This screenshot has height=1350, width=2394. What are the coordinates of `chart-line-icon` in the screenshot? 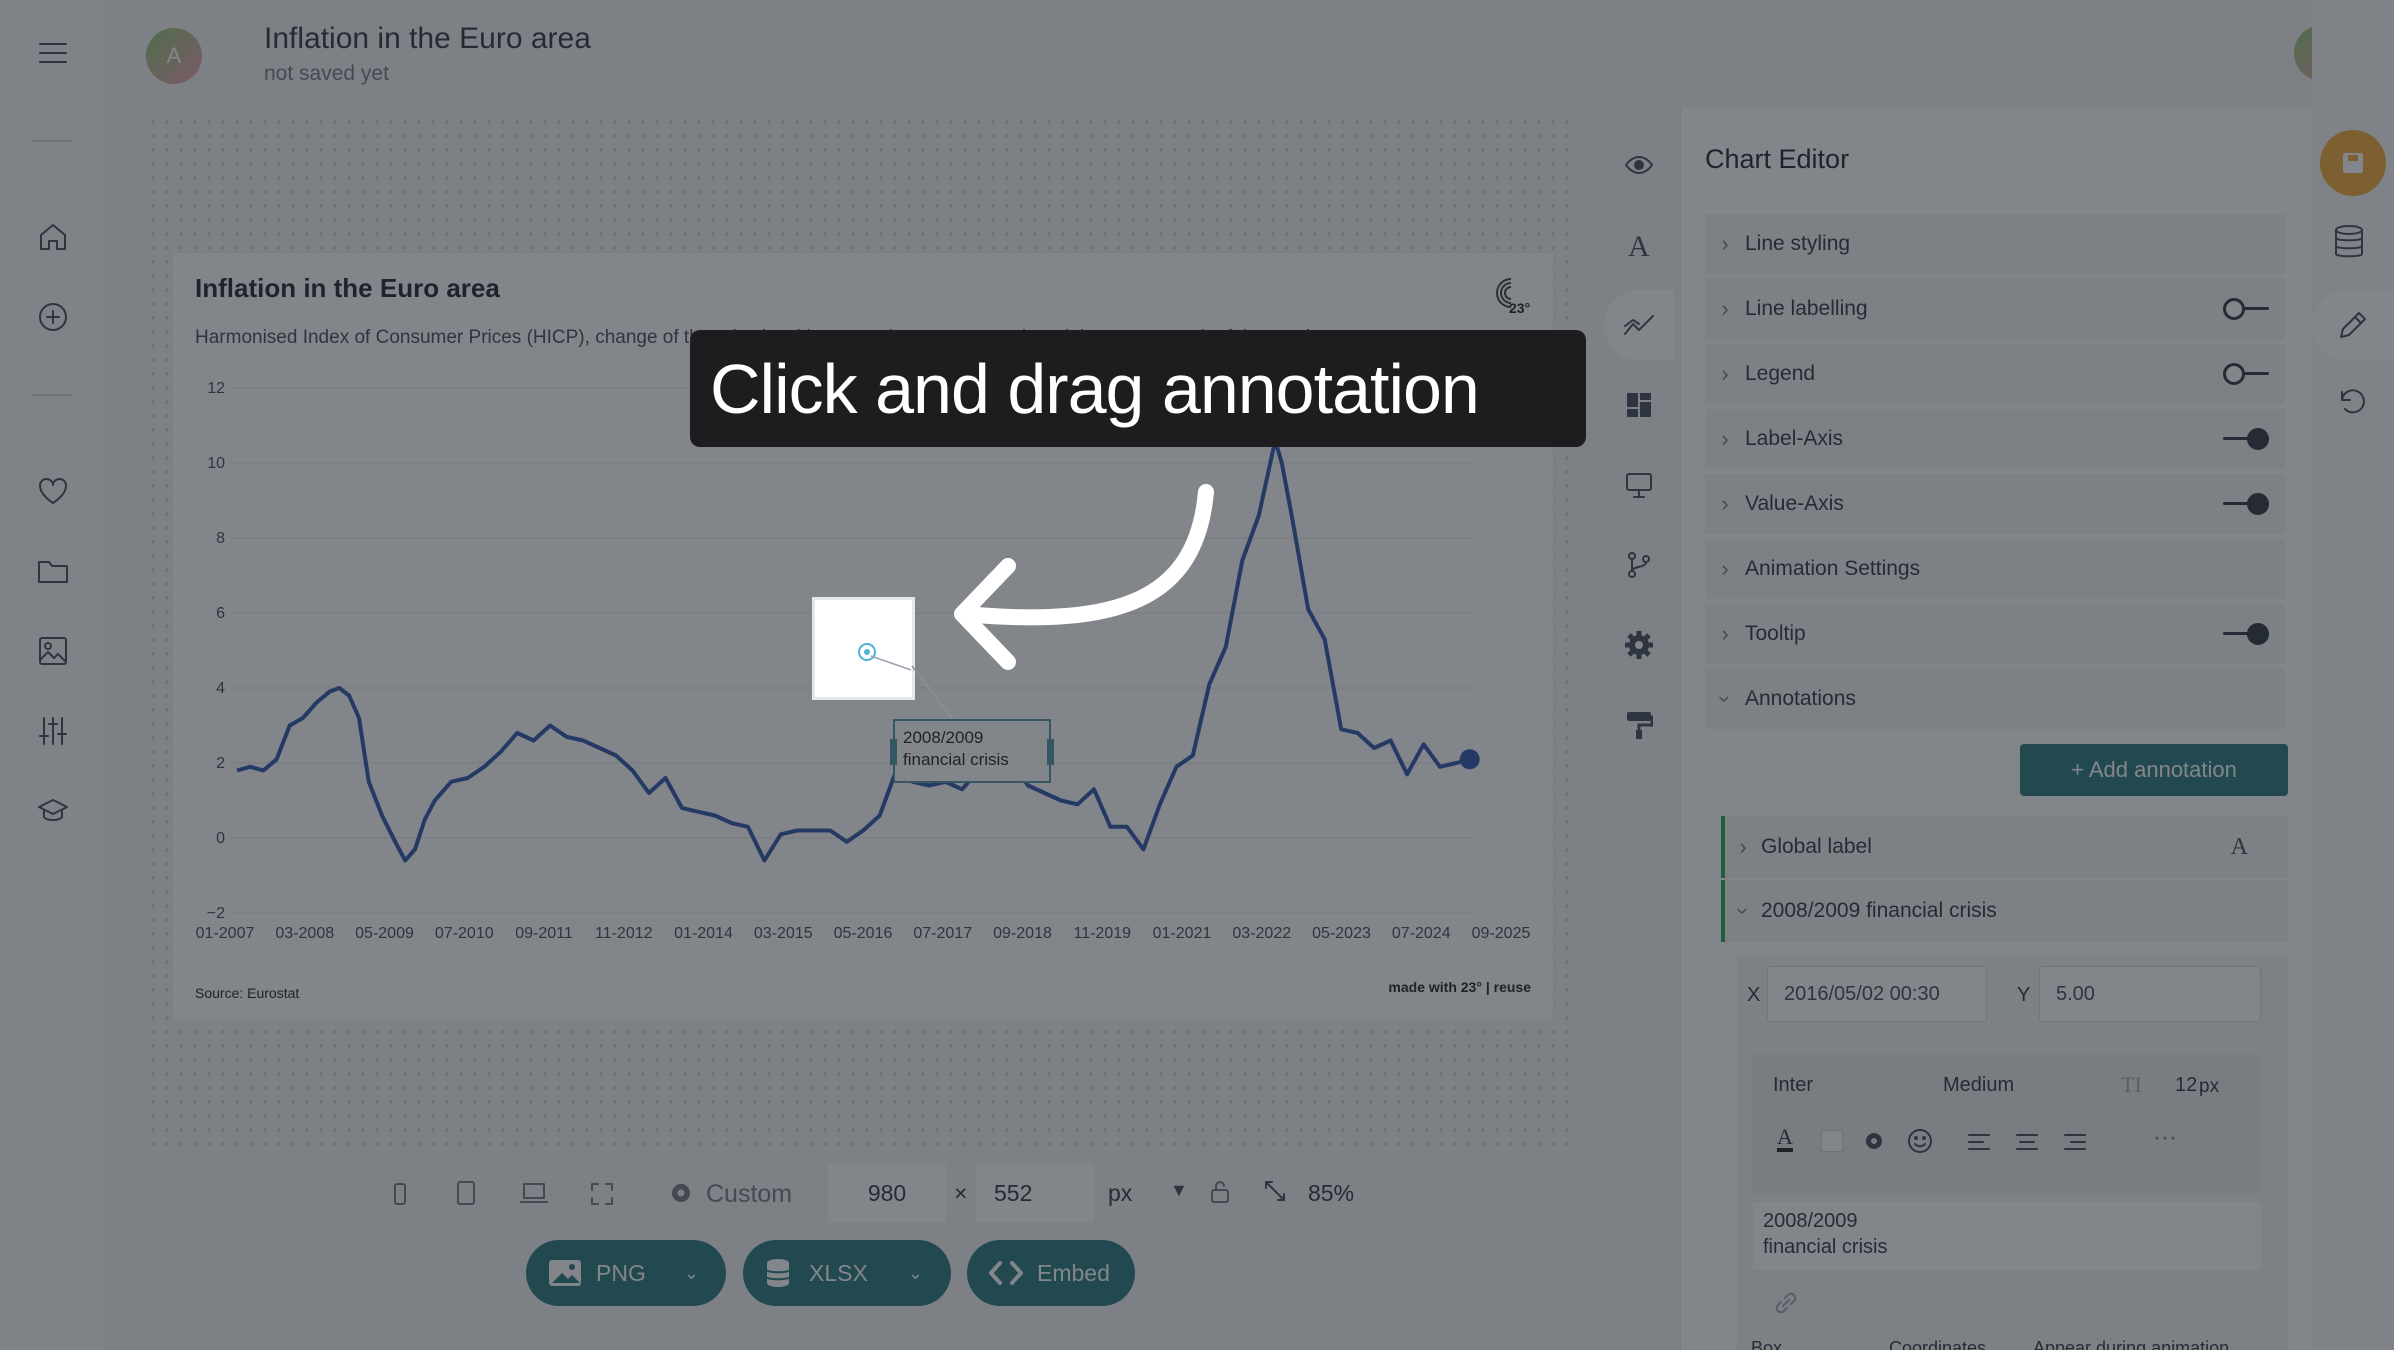 It's located at (1639, 325).